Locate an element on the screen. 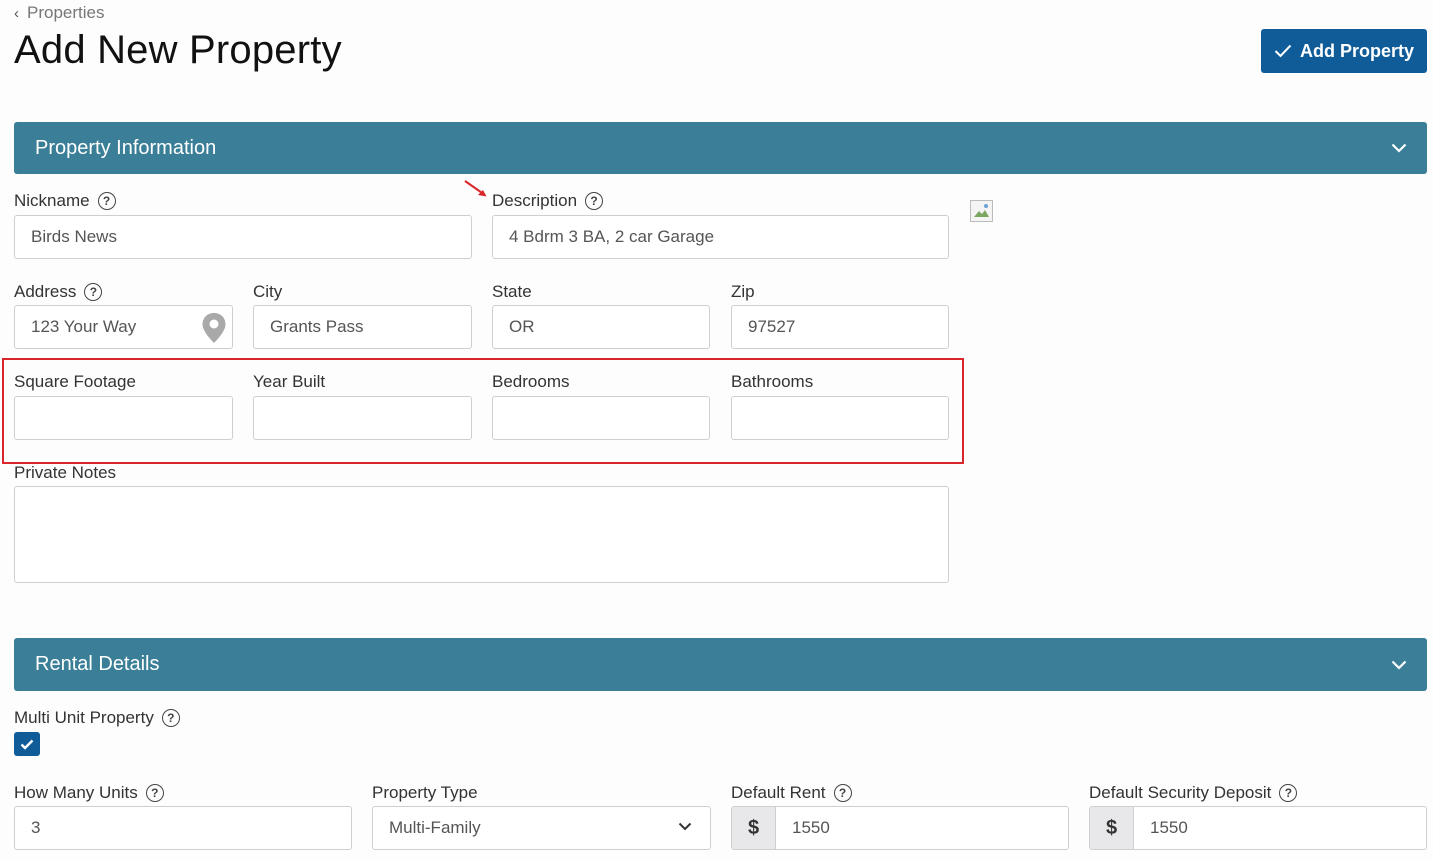  description-label: Description ? is located at coordinates (548, 201).